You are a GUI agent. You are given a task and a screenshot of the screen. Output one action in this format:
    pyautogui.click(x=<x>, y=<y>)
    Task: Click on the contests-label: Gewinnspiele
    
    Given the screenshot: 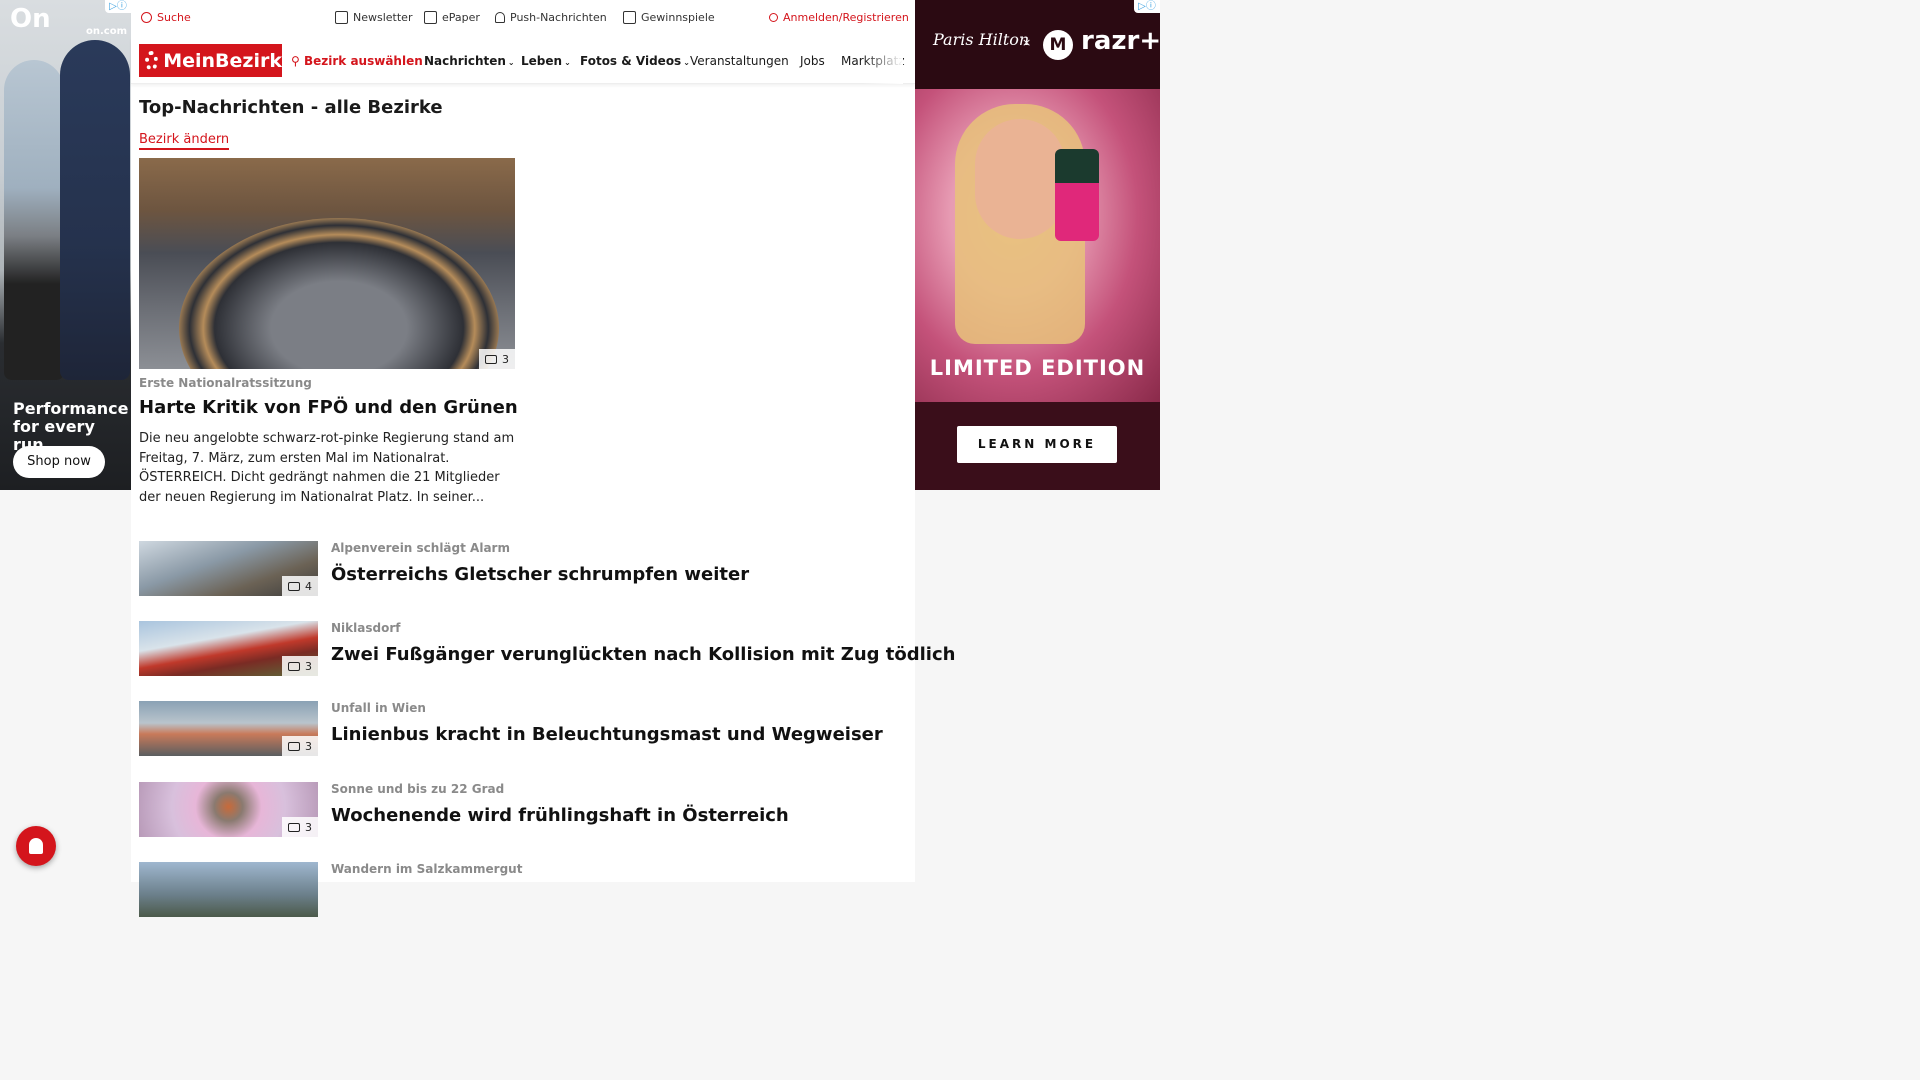 What is the action you would take?
    pyautogui.click(x=678, y=17)
    